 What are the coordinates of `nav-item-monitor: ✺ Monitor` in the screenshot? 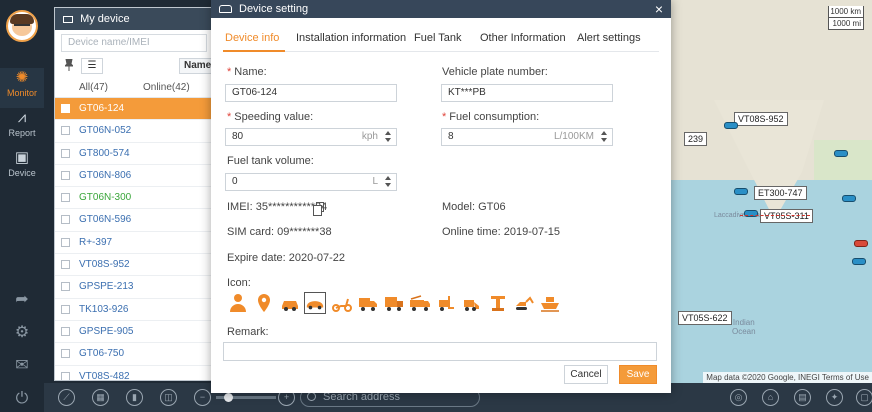 It's located at (22, 88).